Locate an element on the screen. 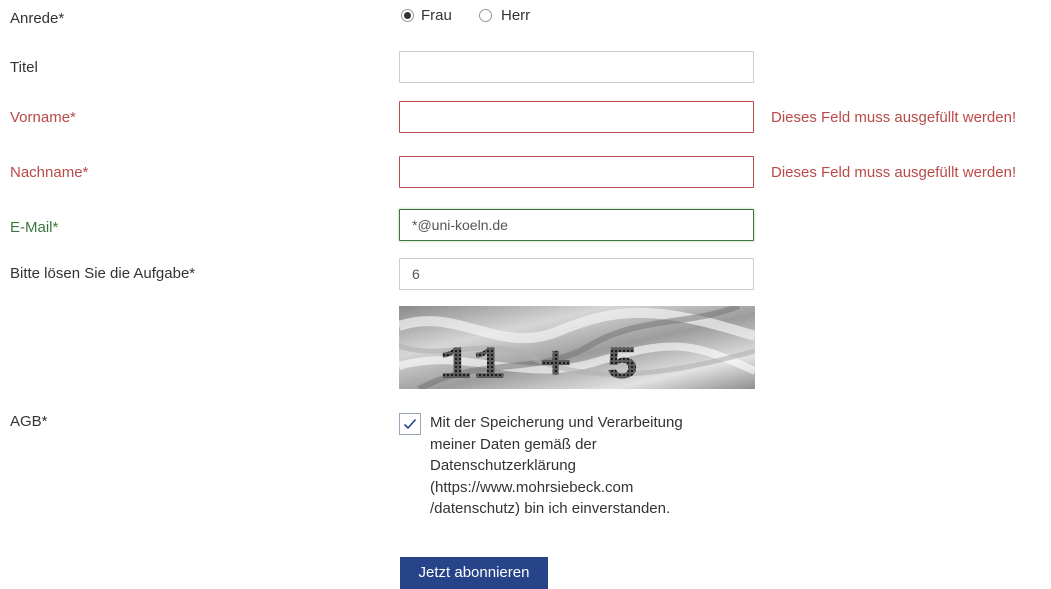 The width and height of the screenshot is (1051, 589). lastname-error-message: Dieses Feld muss ausgefüllt werden! is located at coordinates (894, 172).